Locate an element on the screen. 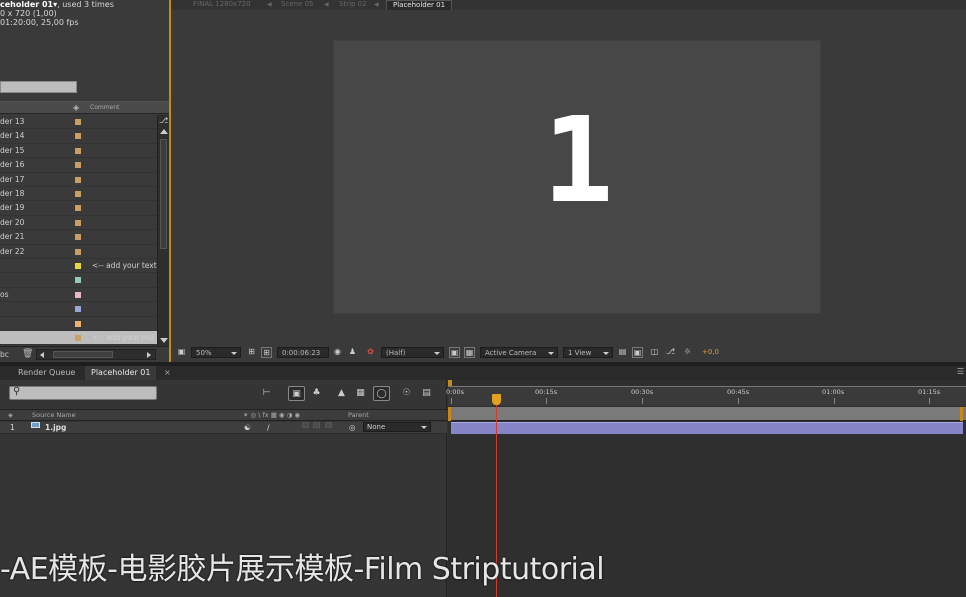  draft-3d-icon: ♣ is located at coordinates (316, 393).